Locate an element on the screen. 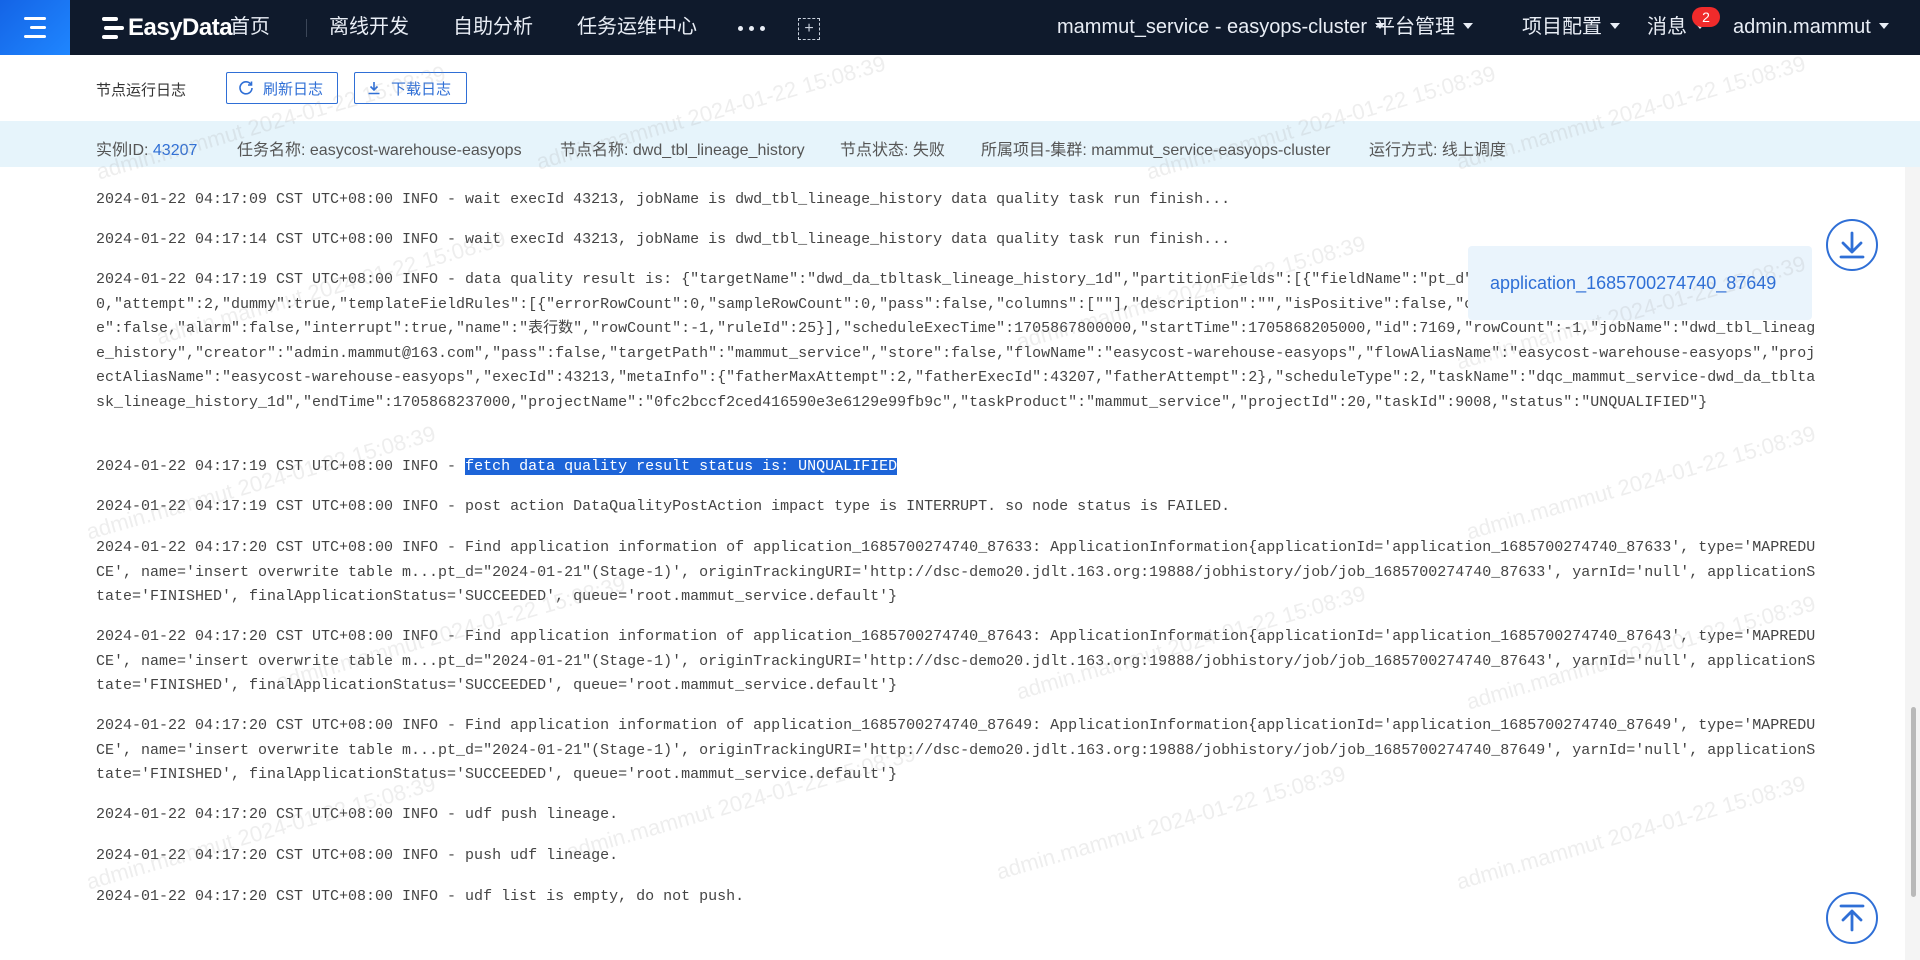 The image size is (1920, 960). menu-icon is located at coordinates (35, 18).